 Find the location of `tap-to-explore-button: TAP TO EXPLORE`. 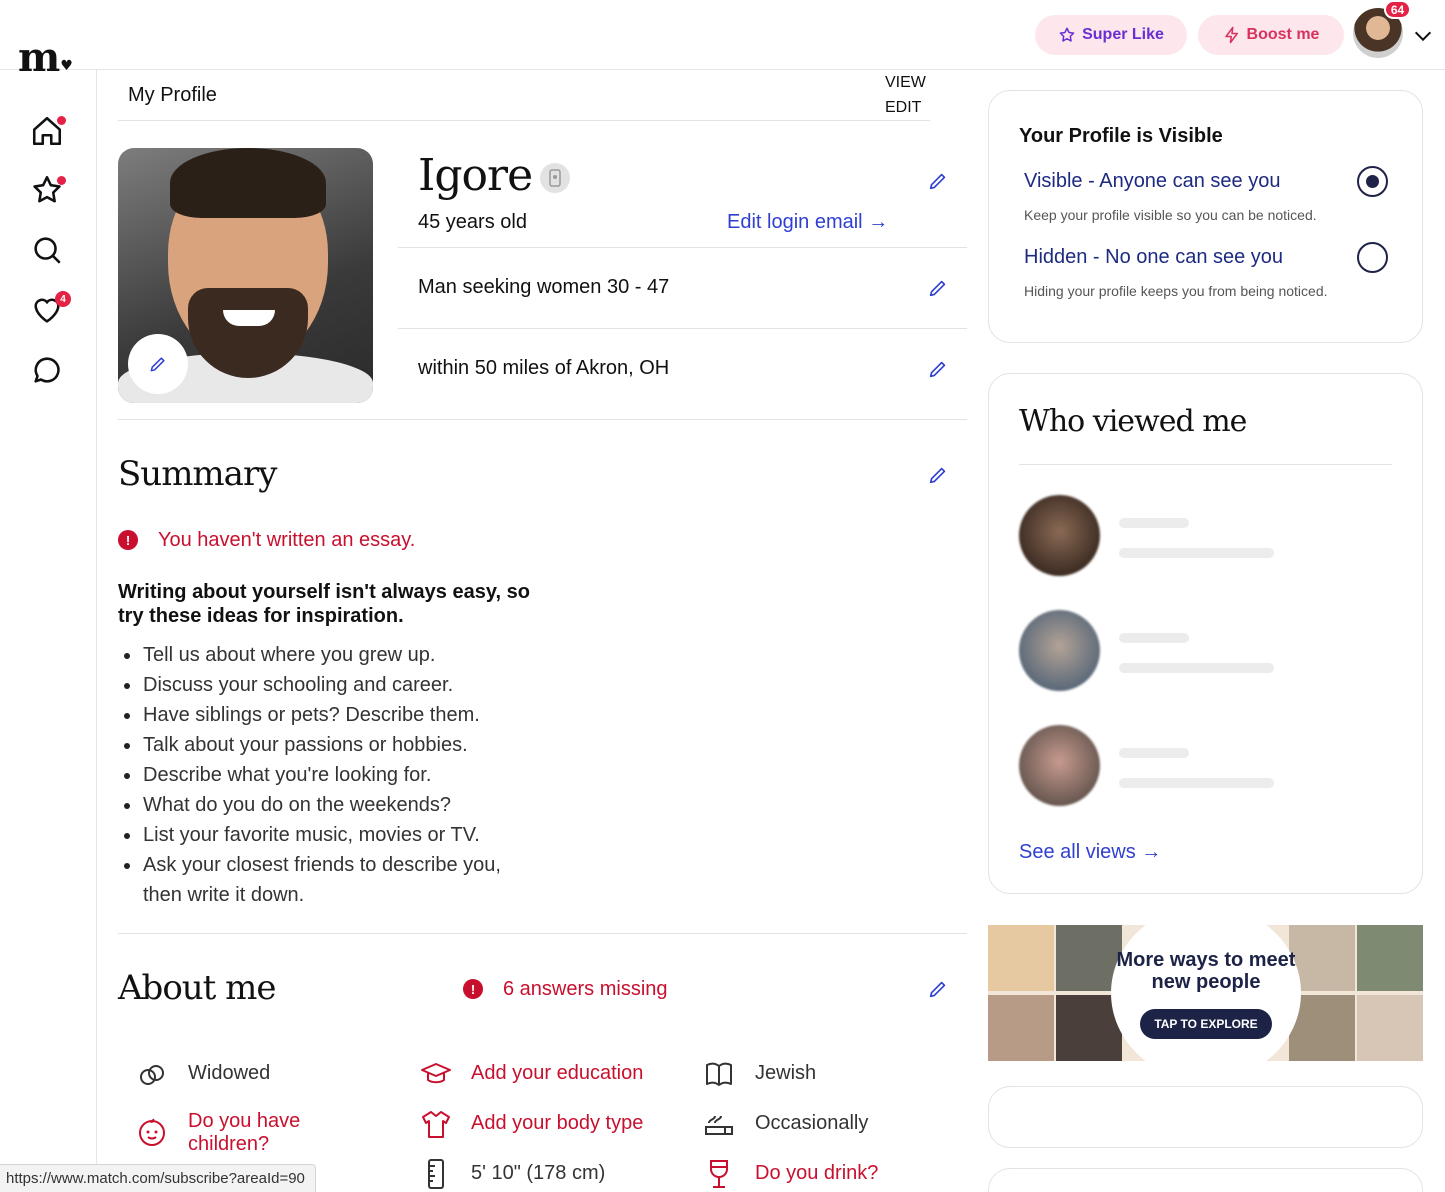

tap-to-explore-button: TAP TO EXPLORE is located at coordinates (1206, 1024).